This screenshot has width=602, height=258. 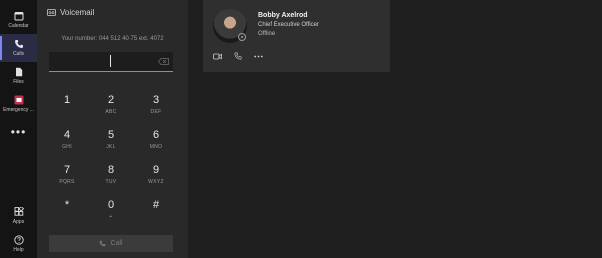 I want to click on backspace-icon, so click(x=163, y=61).